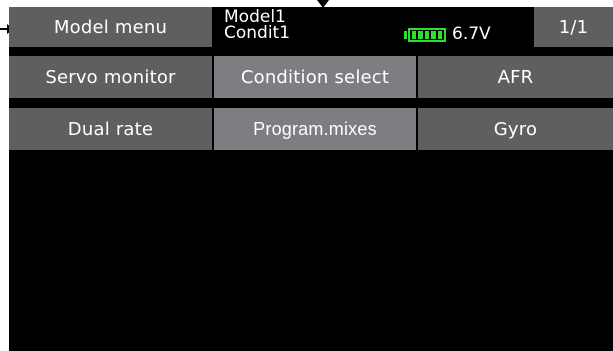  I want to click on dual-rate-label: Dual rate, so click(110, 129).